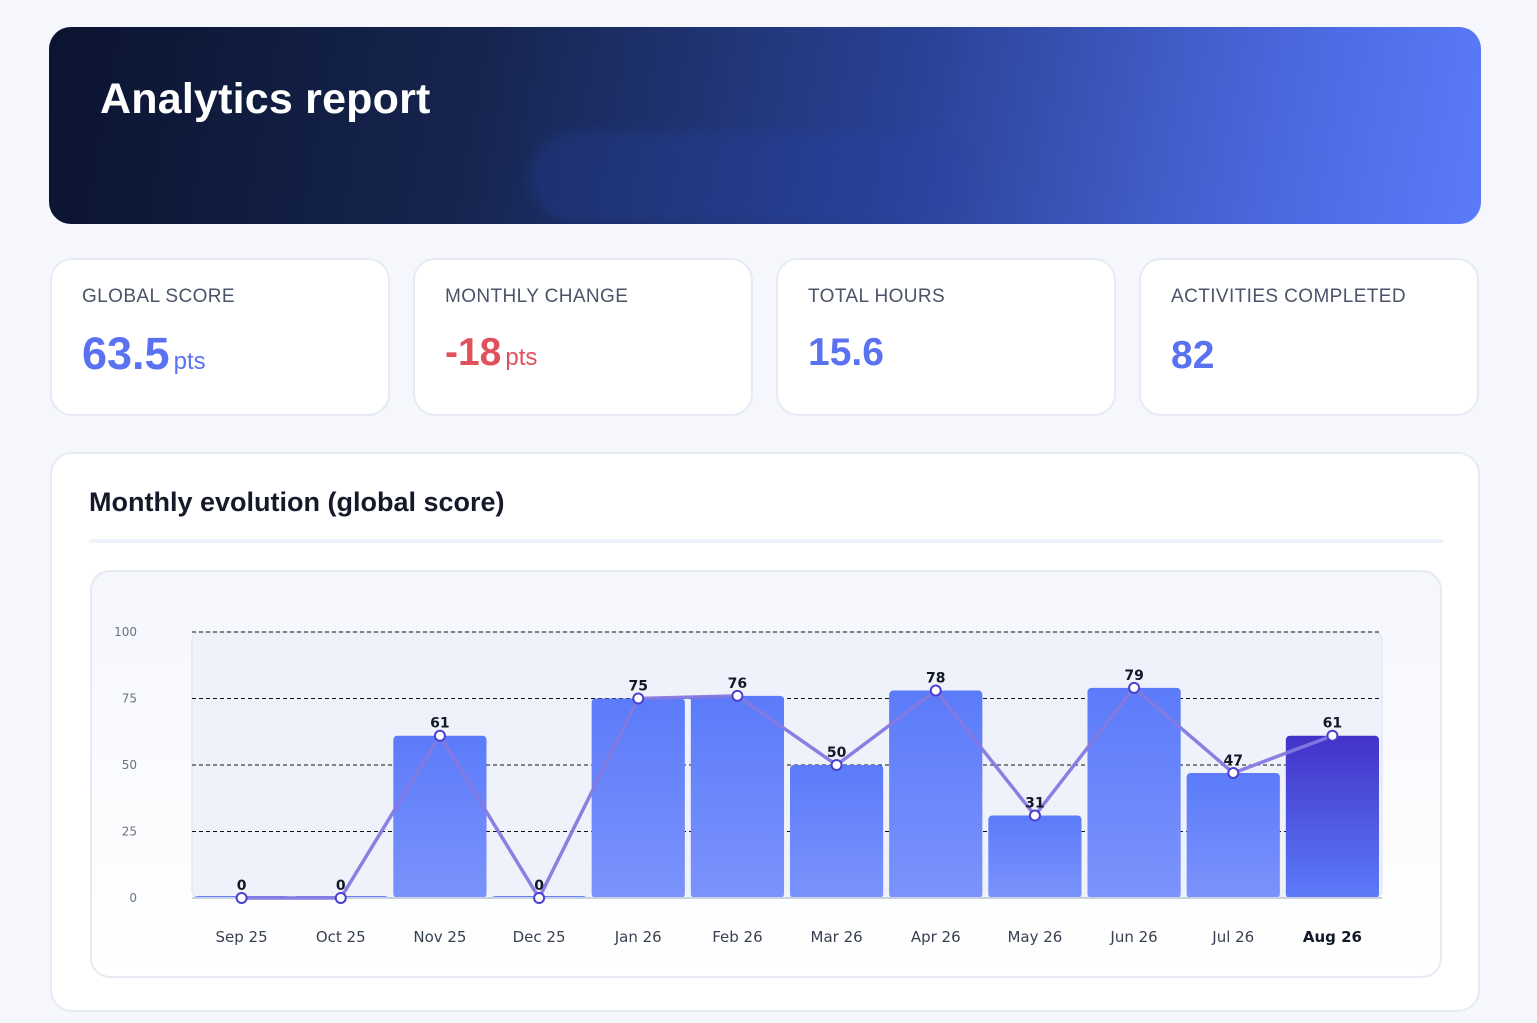 Image resolution: width=1537 pixels, height=1023 pixels. I want to click on kpi-number: 82, so click(1193, 355).